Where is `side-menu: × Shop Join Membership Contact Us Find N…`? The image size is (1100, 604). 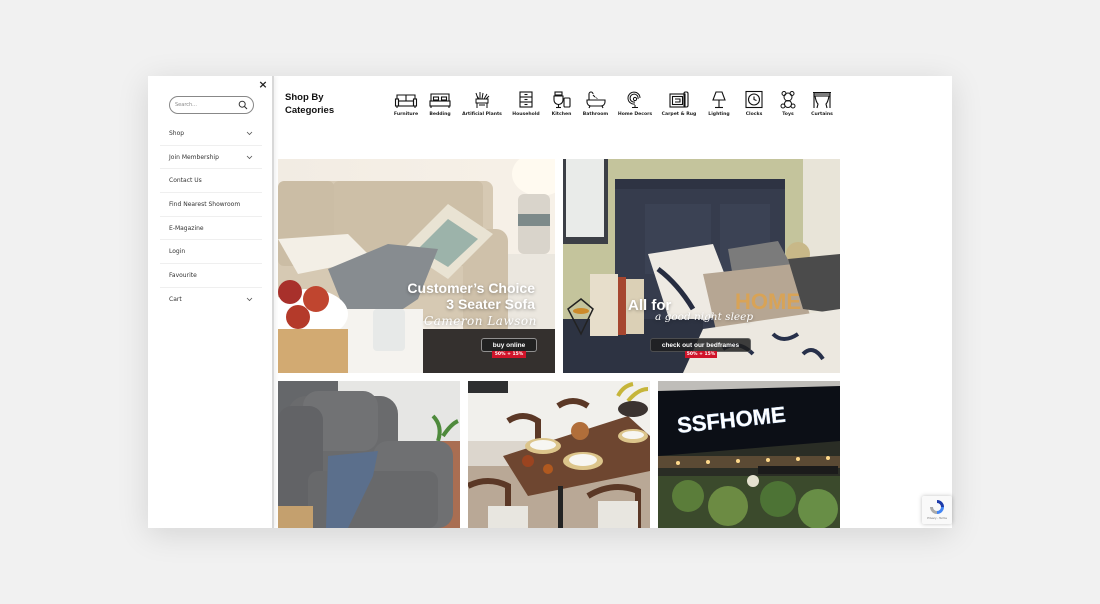
side-menu: × Shop Join Membership Contact Us Find N… is located at coordinates (211, 302).